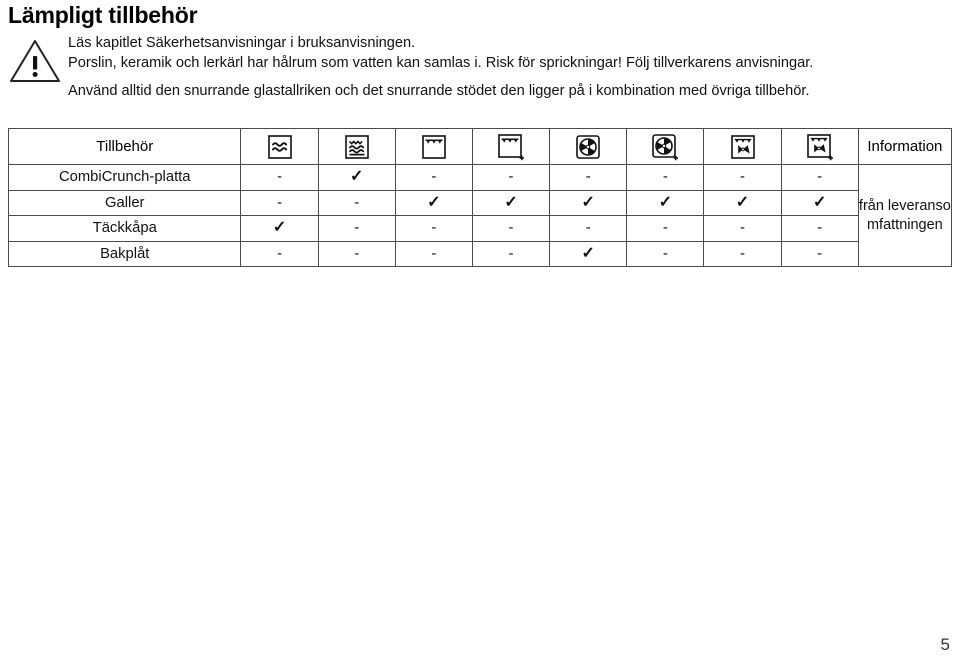 Image resolution: width=960 pixels, height=663 pixels. Describe the element at coordinates (905, 215) in the screenshot. I see `information-cell: från leveransomfattningen` at that location.